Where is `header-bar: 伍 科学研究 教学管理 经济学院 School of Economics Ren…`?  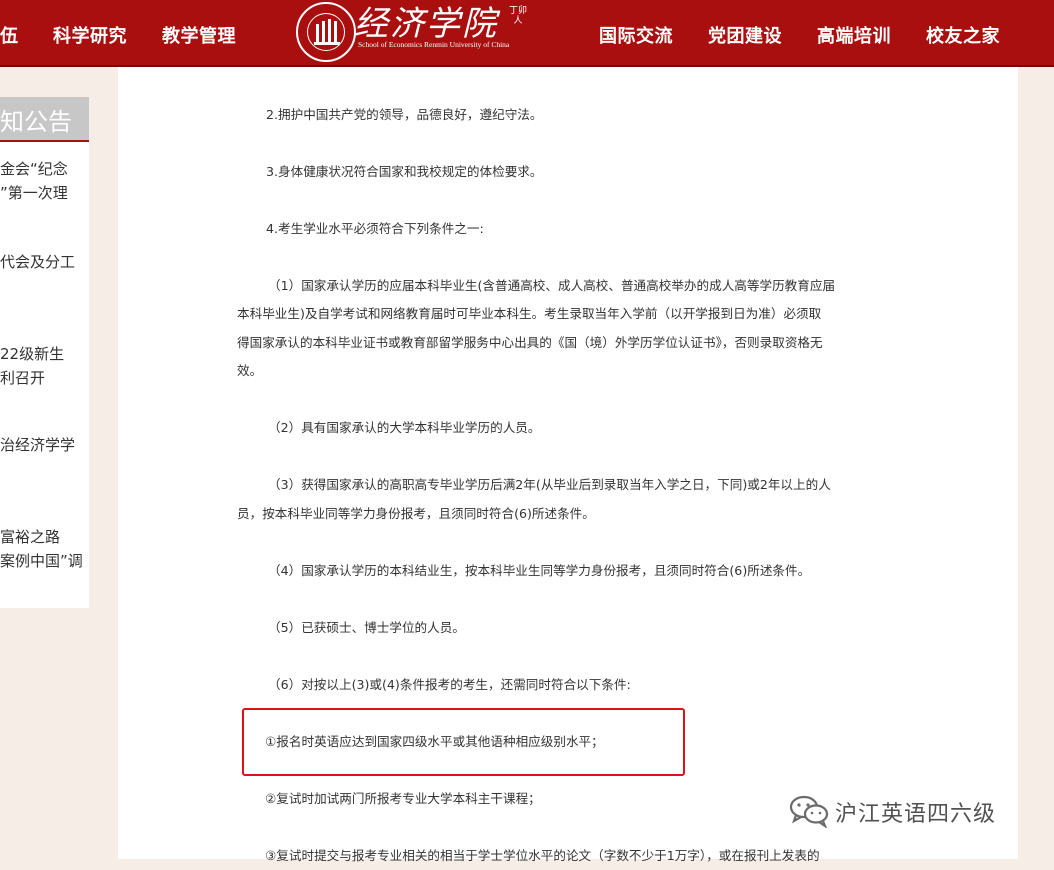
header-bar: 伍 科学研究 教学管理 经济学院 School of Economics Ren… is located at coordinates (527, 33).